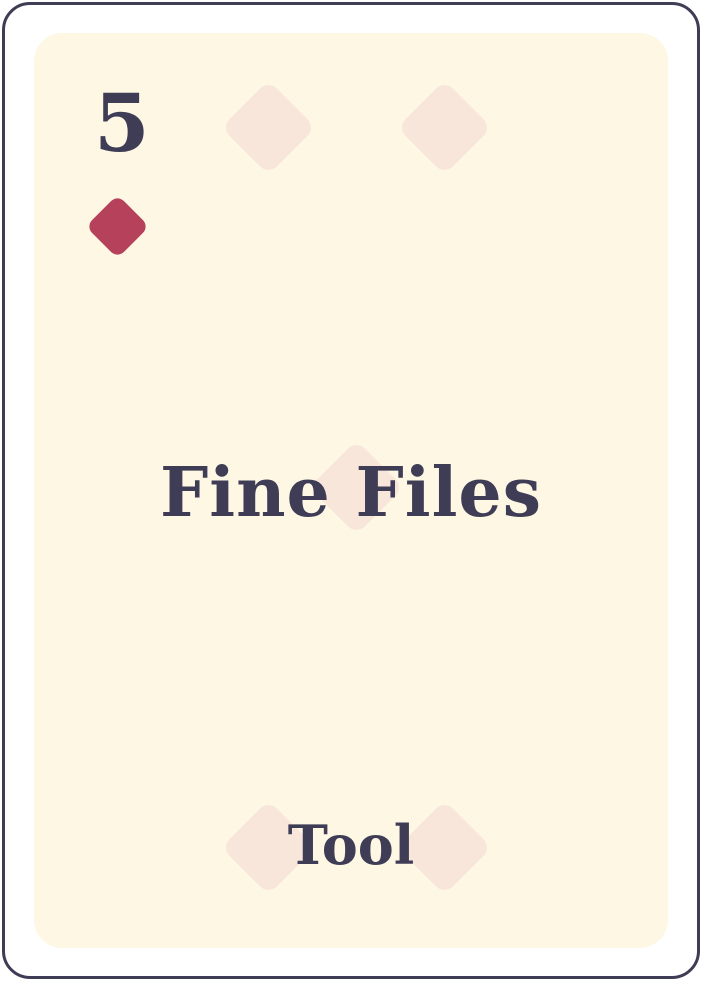  Describe the element at coordinates (268, 127) in the screenshot. I see `diamond-pip-top-left-icon` at that location.